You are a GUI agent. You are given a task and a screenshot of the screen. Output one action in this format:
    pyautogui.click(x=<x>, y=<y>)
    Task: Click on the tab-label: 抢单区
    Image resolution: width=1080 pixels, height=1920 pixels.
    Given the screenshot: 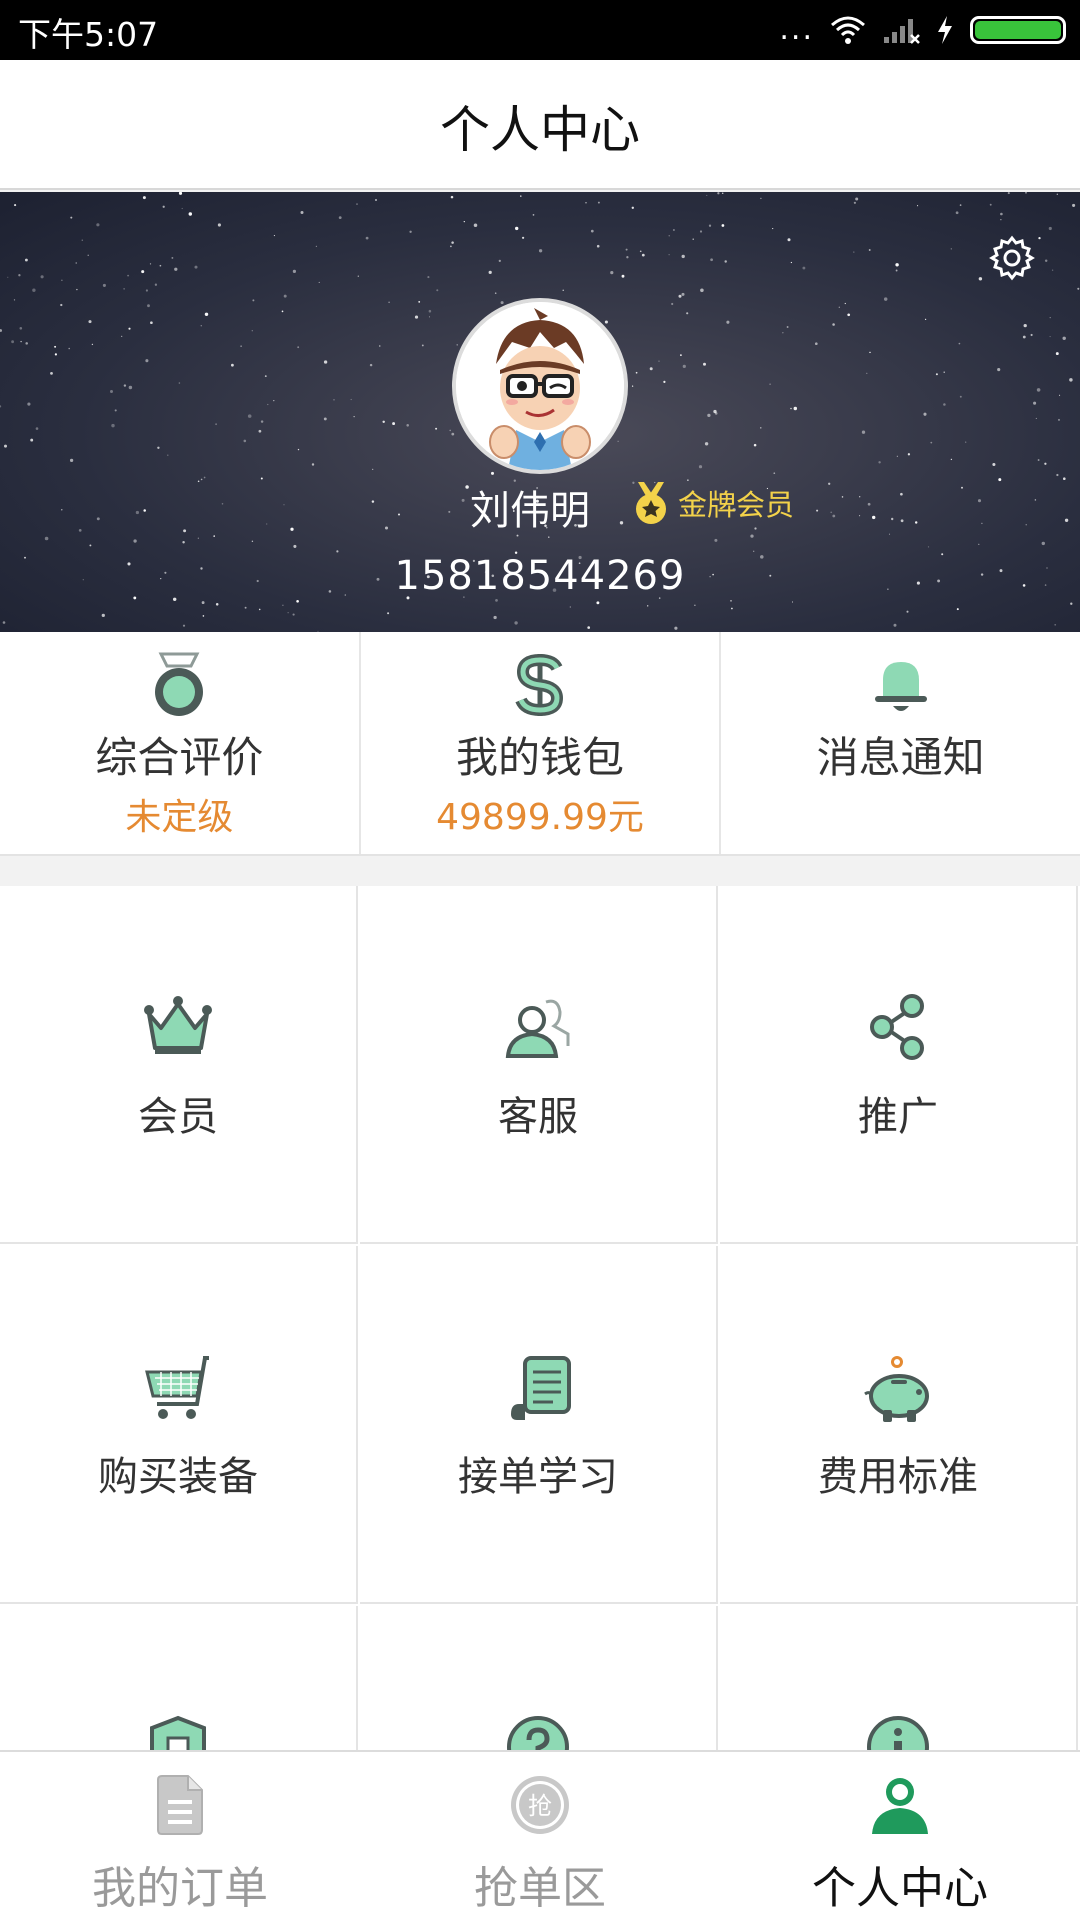 What is the action you would take?
    pyautogui.click(x=540, y=1888)
    